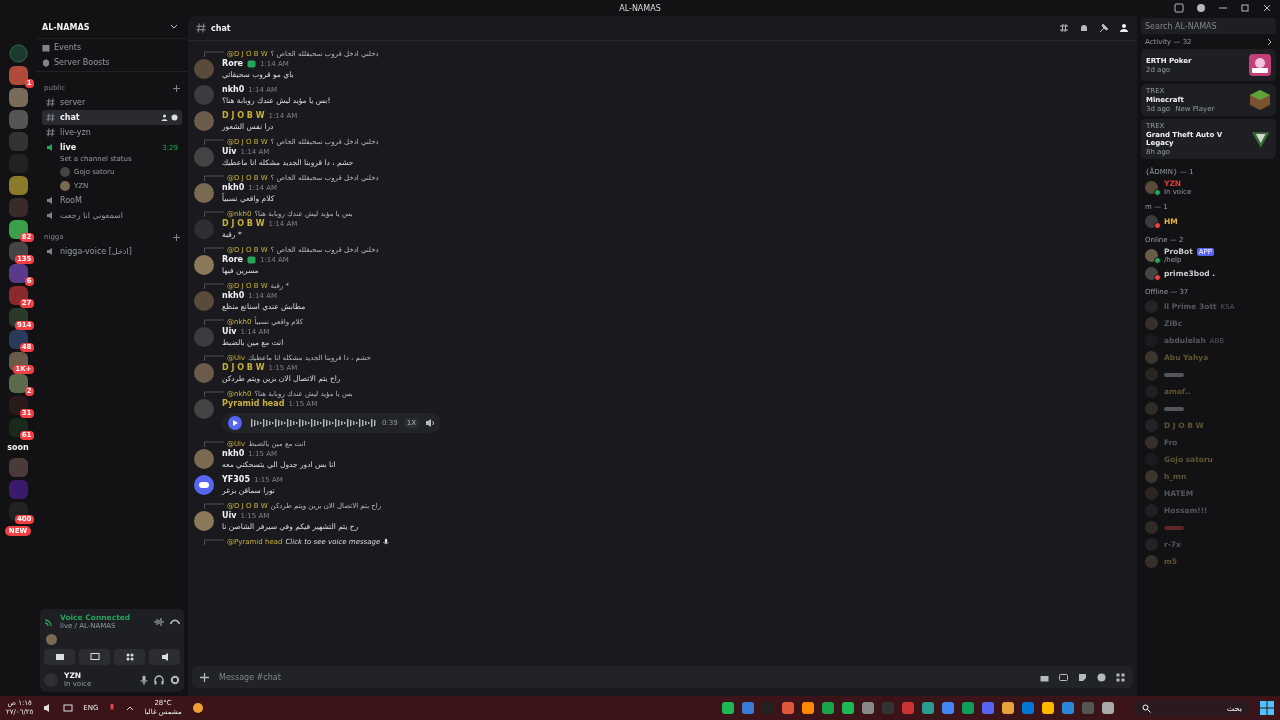  Describe the element at coordinates (312, 423) in the screenshot. I see `waveform` at that location.